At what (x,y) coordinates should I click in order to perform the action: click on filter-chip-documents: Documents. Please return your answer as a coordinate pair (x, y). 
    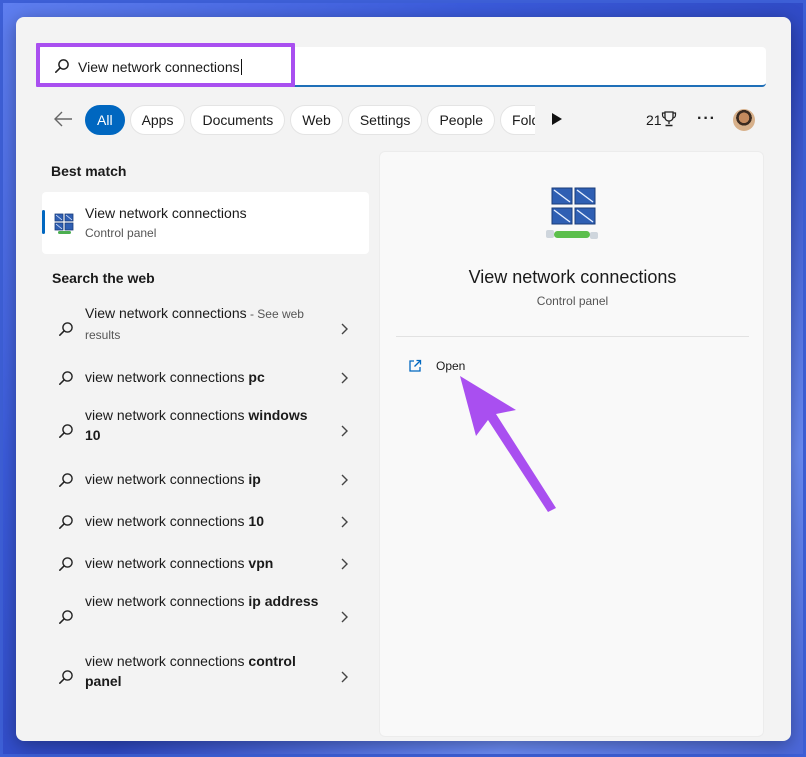
    Looking at the image, I should click on (238, 120).